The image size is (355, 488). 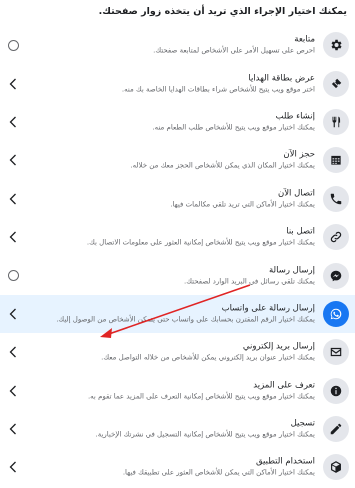 I want to click on fork-knife-icon, so click(x=336, y=121).